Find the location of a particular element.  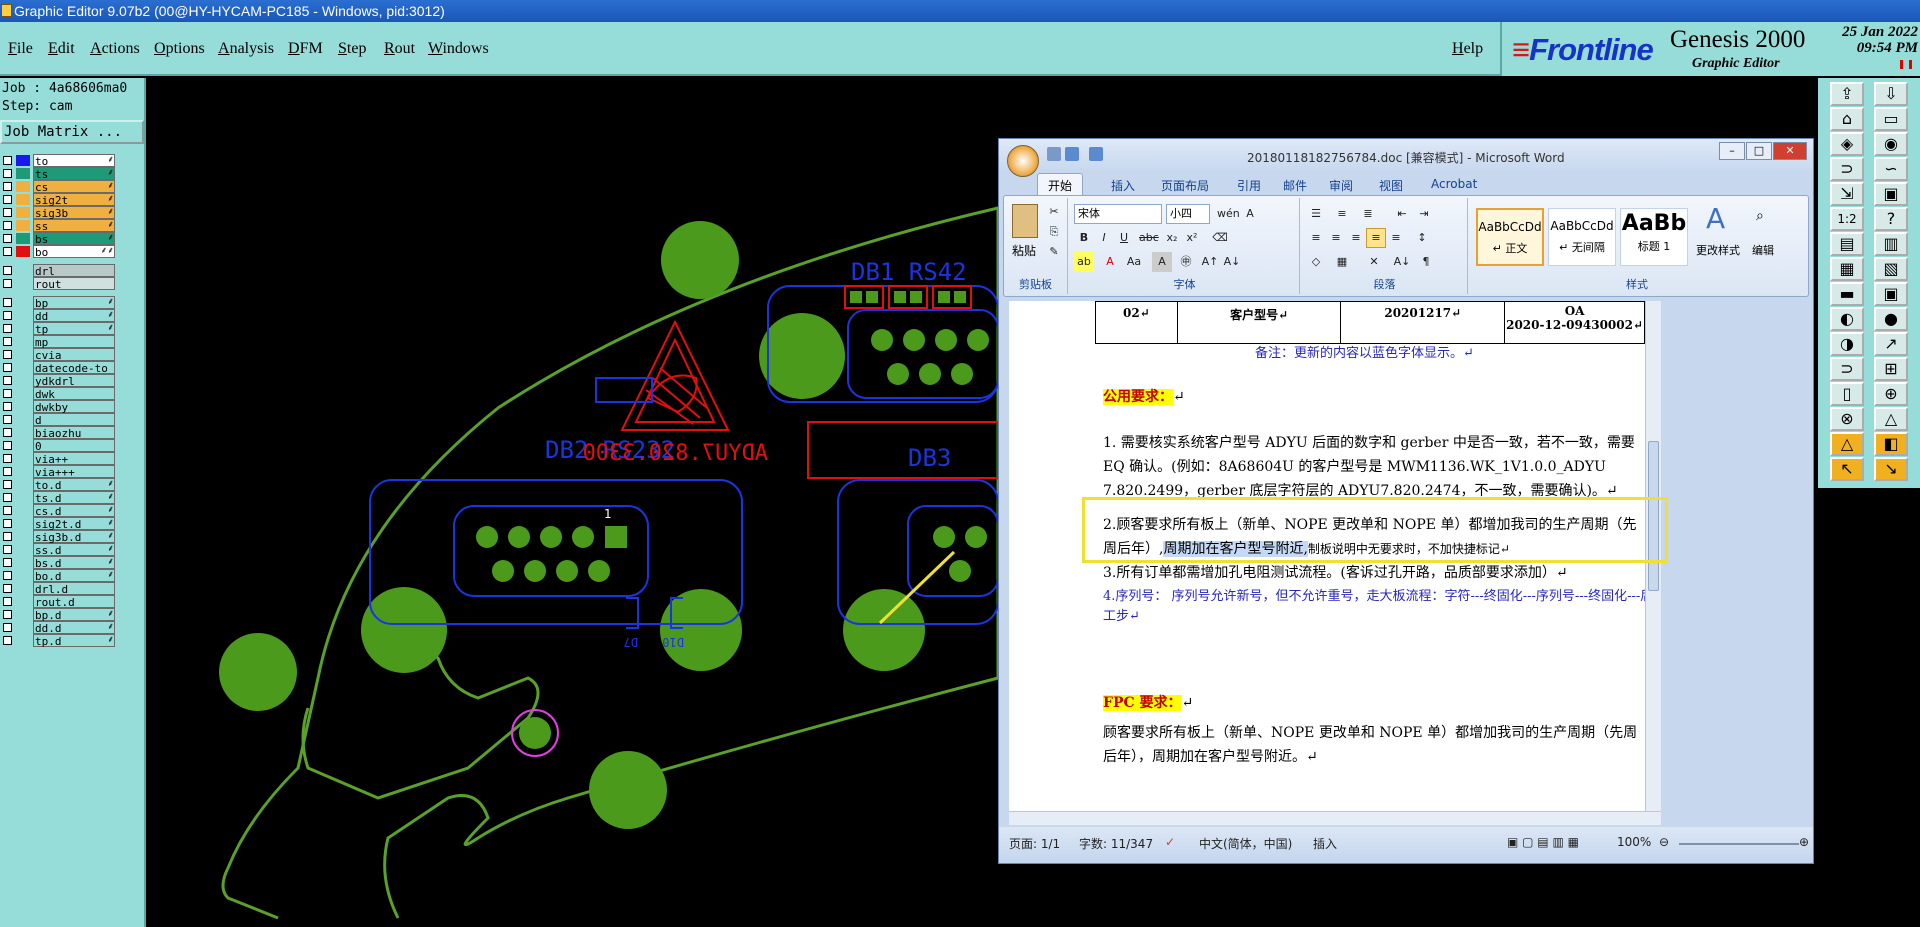

ribbon-tab: 页面布局 is located at coordinates (1185, 185).